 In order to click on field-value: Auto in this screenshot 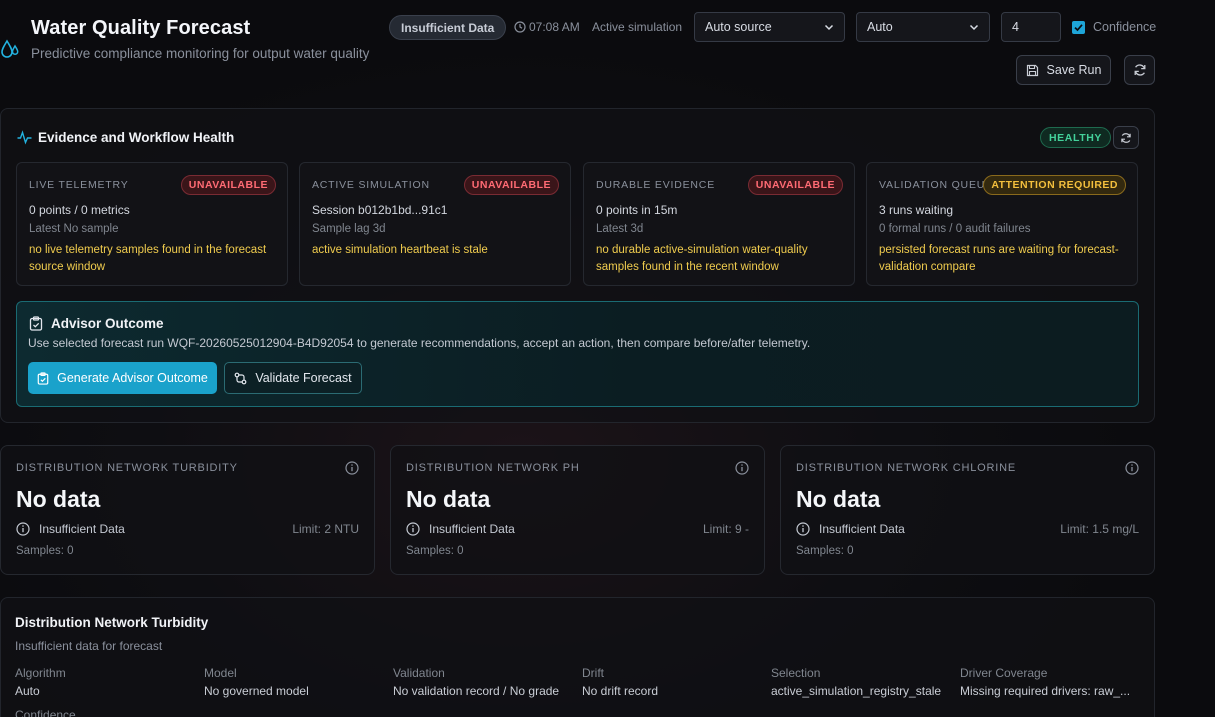, I will do `click(27, 691)`.